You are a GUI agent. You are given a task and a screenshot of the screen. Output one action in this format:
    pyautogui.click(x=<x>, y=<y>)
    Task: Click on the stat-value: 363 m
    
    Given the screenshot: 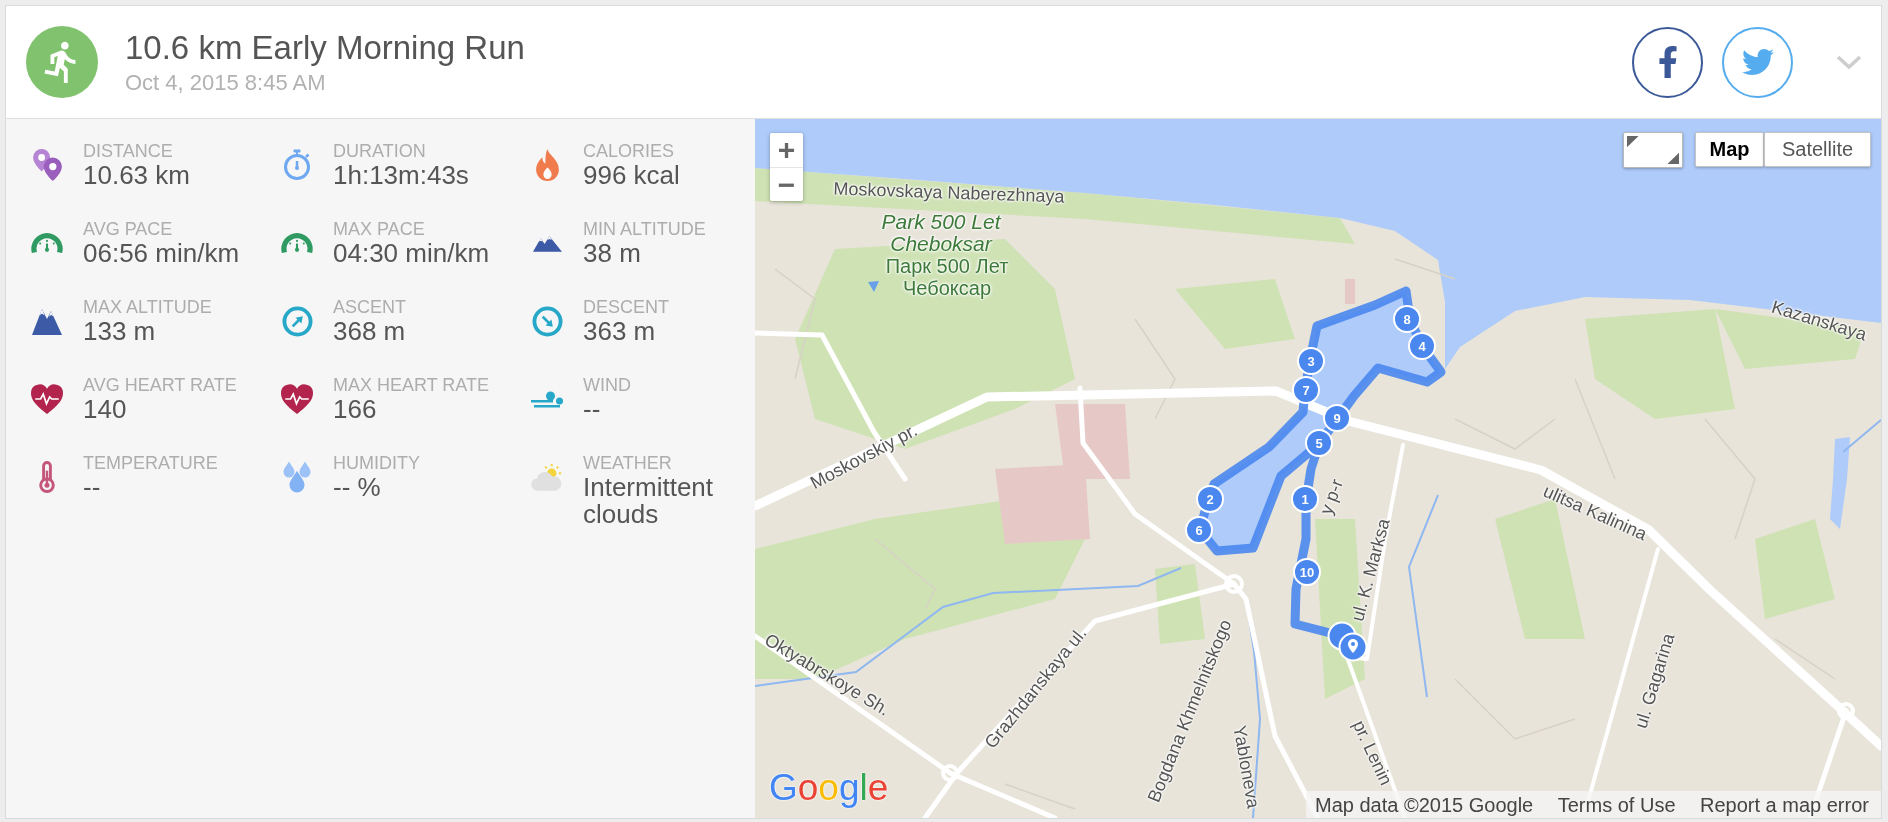 What is the action you would take?
    pyautogui.click(x=619, y=331)
    